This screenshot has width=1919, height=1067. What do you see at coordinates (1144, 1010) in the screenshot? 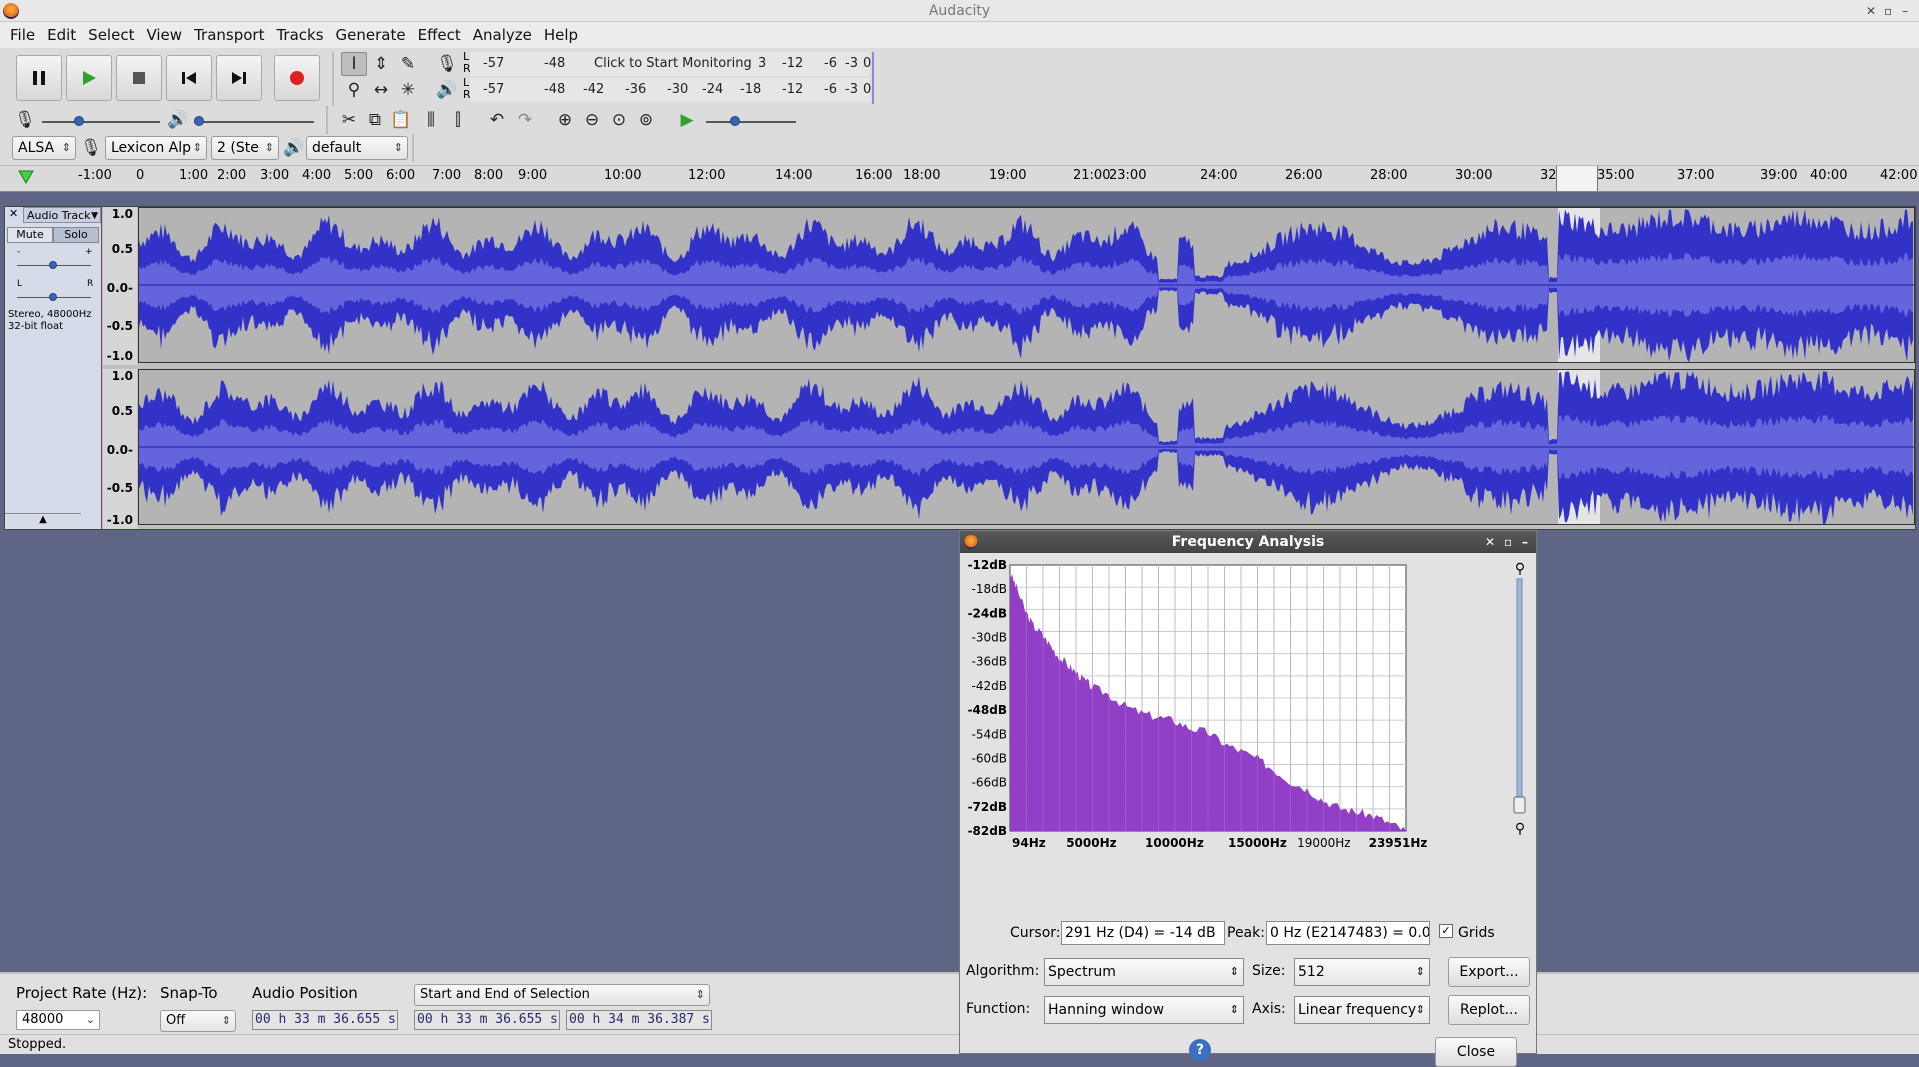
I see `function-select: Hanning window ⇕` at bounding box center [1144, 1010].